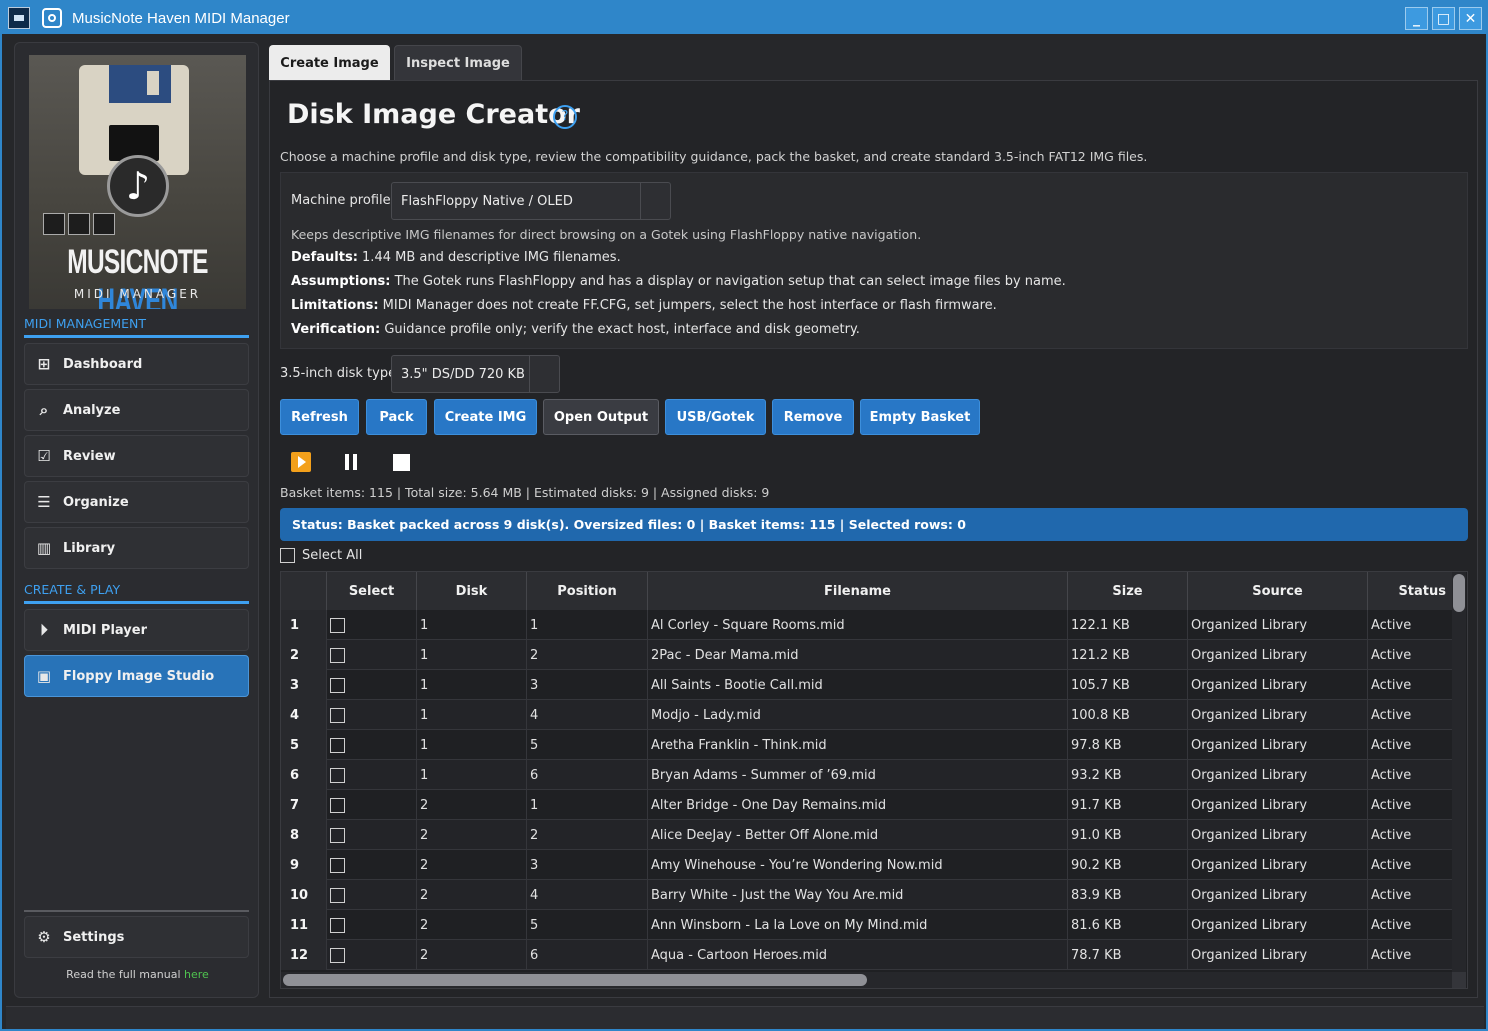 The height and width of the screenshot is (1031, 1488). What do you see at coordinates (1128, 865) in the screenshot?
I see `size-cell: 90.2 KB` at bounding box center [1128, 865].